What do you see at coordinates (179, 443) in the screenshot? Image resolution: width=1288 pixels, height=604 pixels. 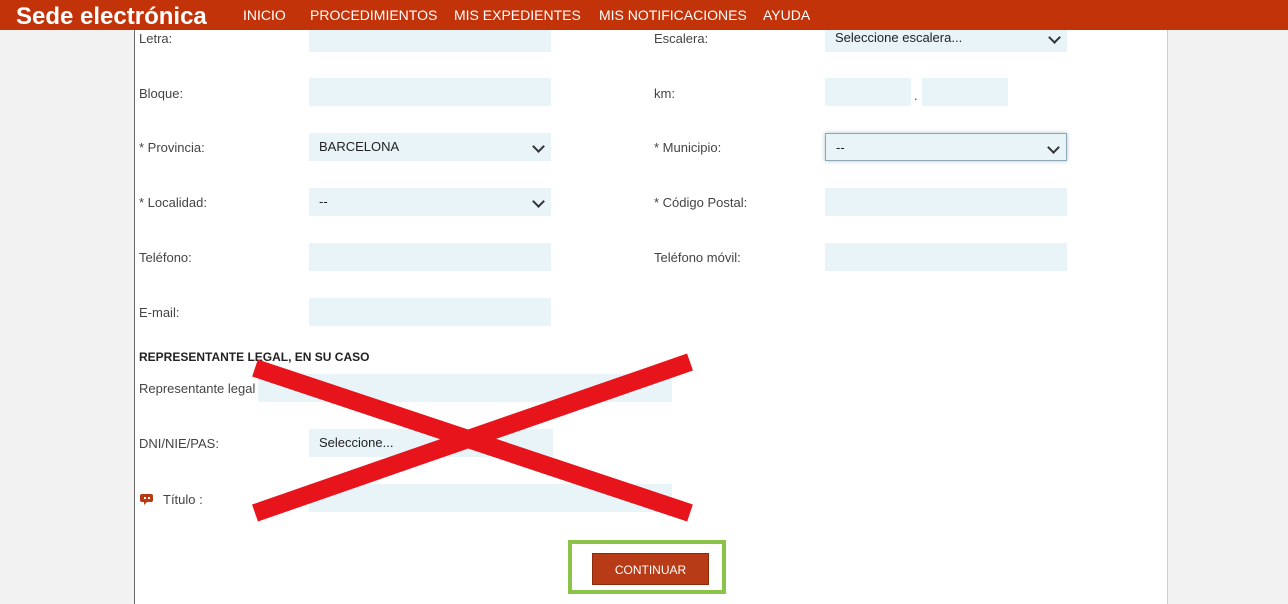 I see `dni-label: DNI/NIE/PAS:` at bounding box center [179, 443].